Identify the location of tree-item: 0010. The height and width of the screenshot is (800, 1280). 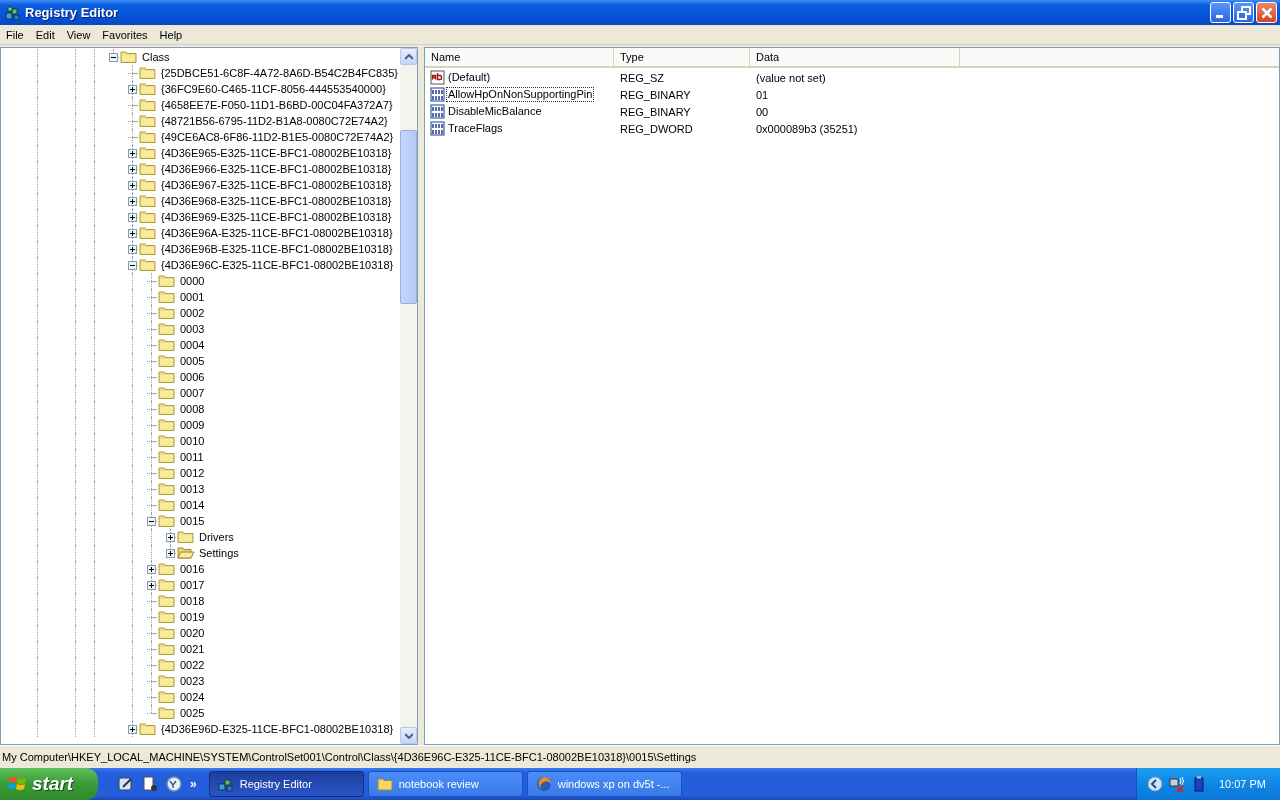
(192, 441).